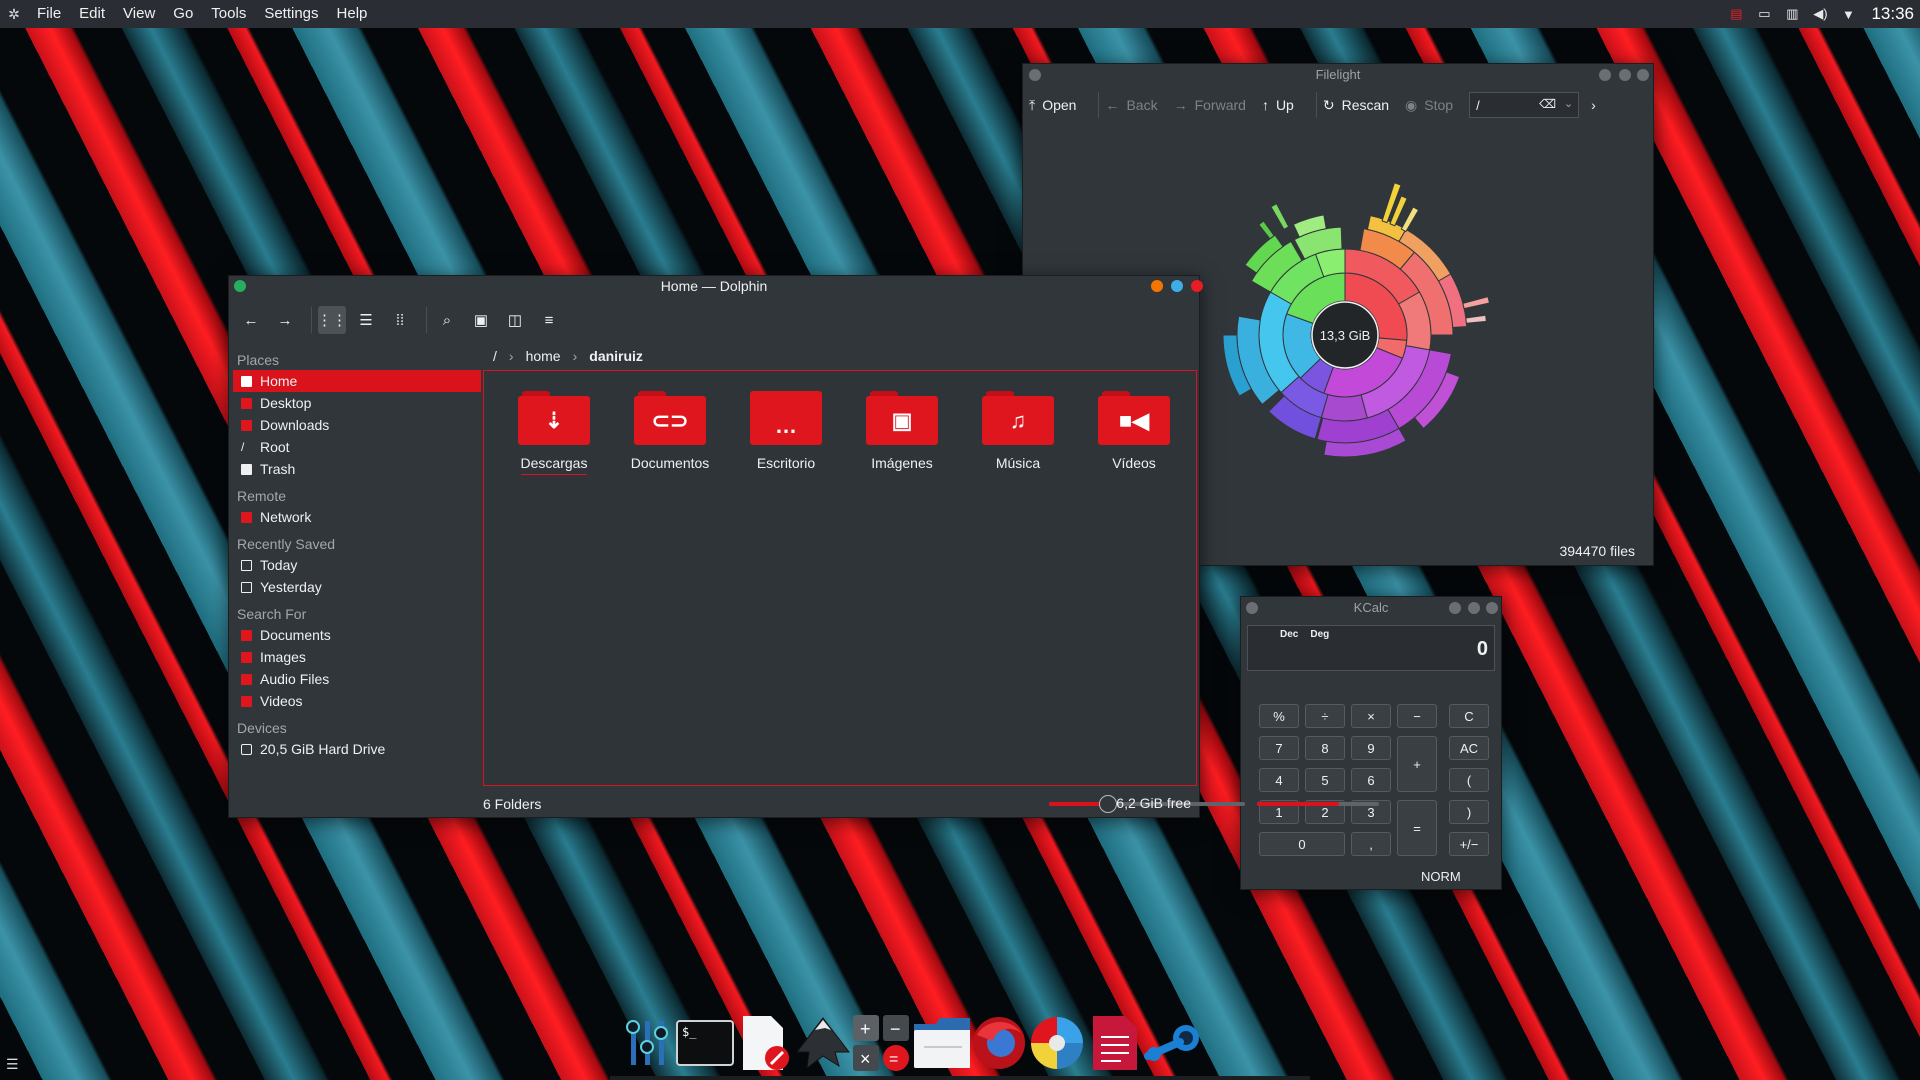 The height and width of the screenshot is (1080, 1920). I want to click on key-decimal: ,, so click(1371, 844).